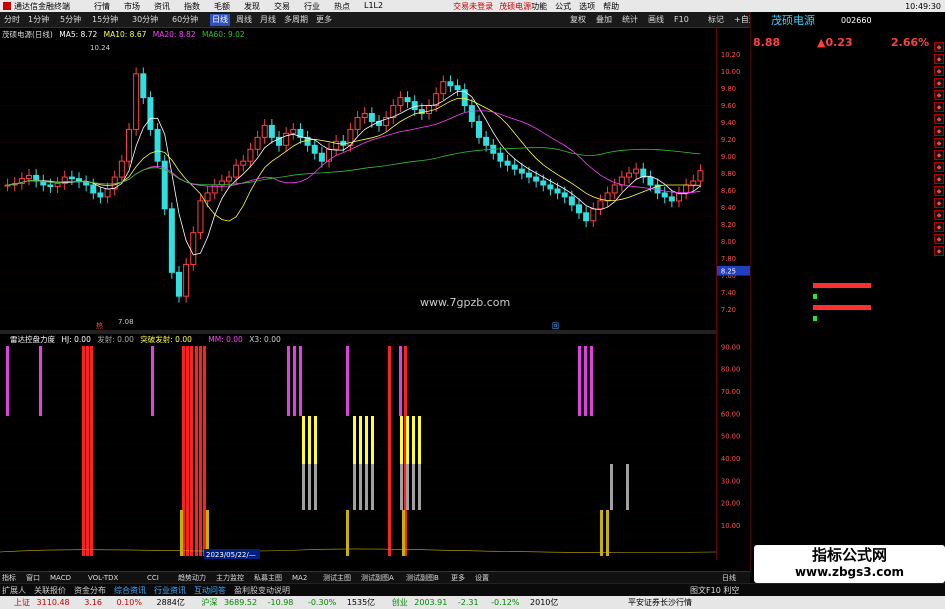  I want to click on tab-bar-2: 扩展人 关联报价 资金分布 综合资讯 行业资讯 互动问答 盈利股变动说明 图文F10 利空, so click(472, 589).